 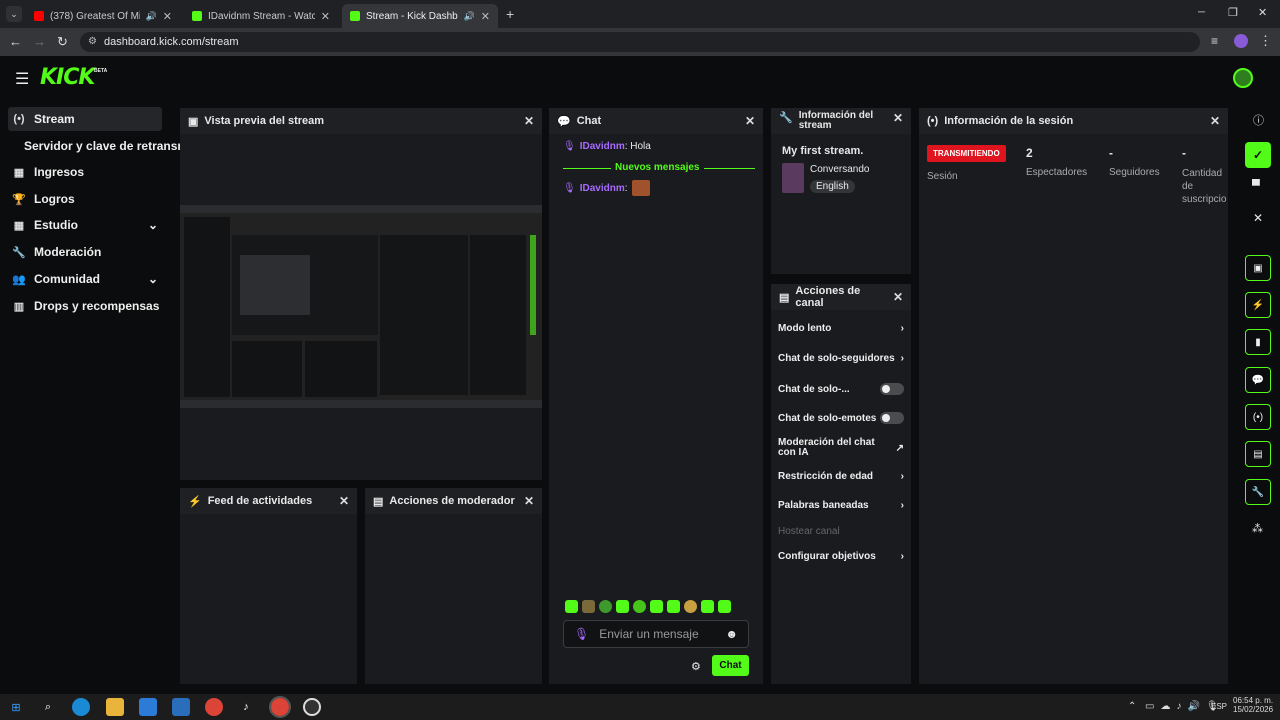 I want to click on kick-favicon-icon, so click(x=197, y=16).